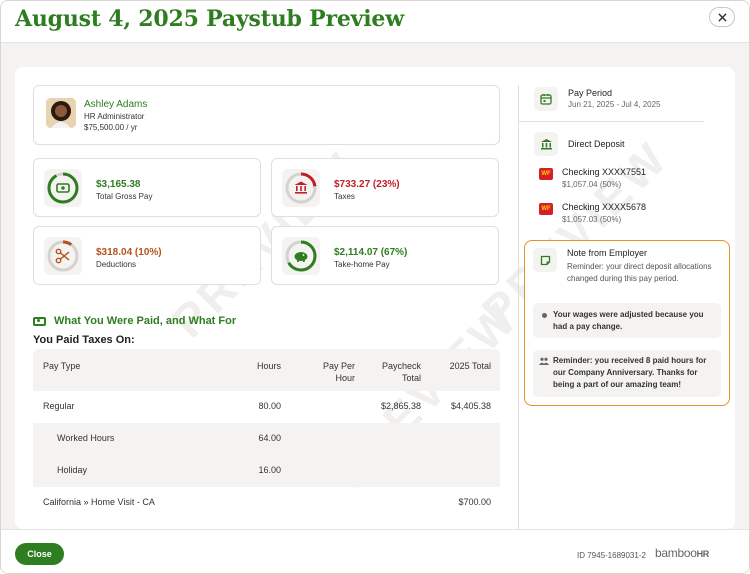 This screenshot has width=750, height=574. I want to click on document-id: ID 7945-1689031-2, so click(611, 555).